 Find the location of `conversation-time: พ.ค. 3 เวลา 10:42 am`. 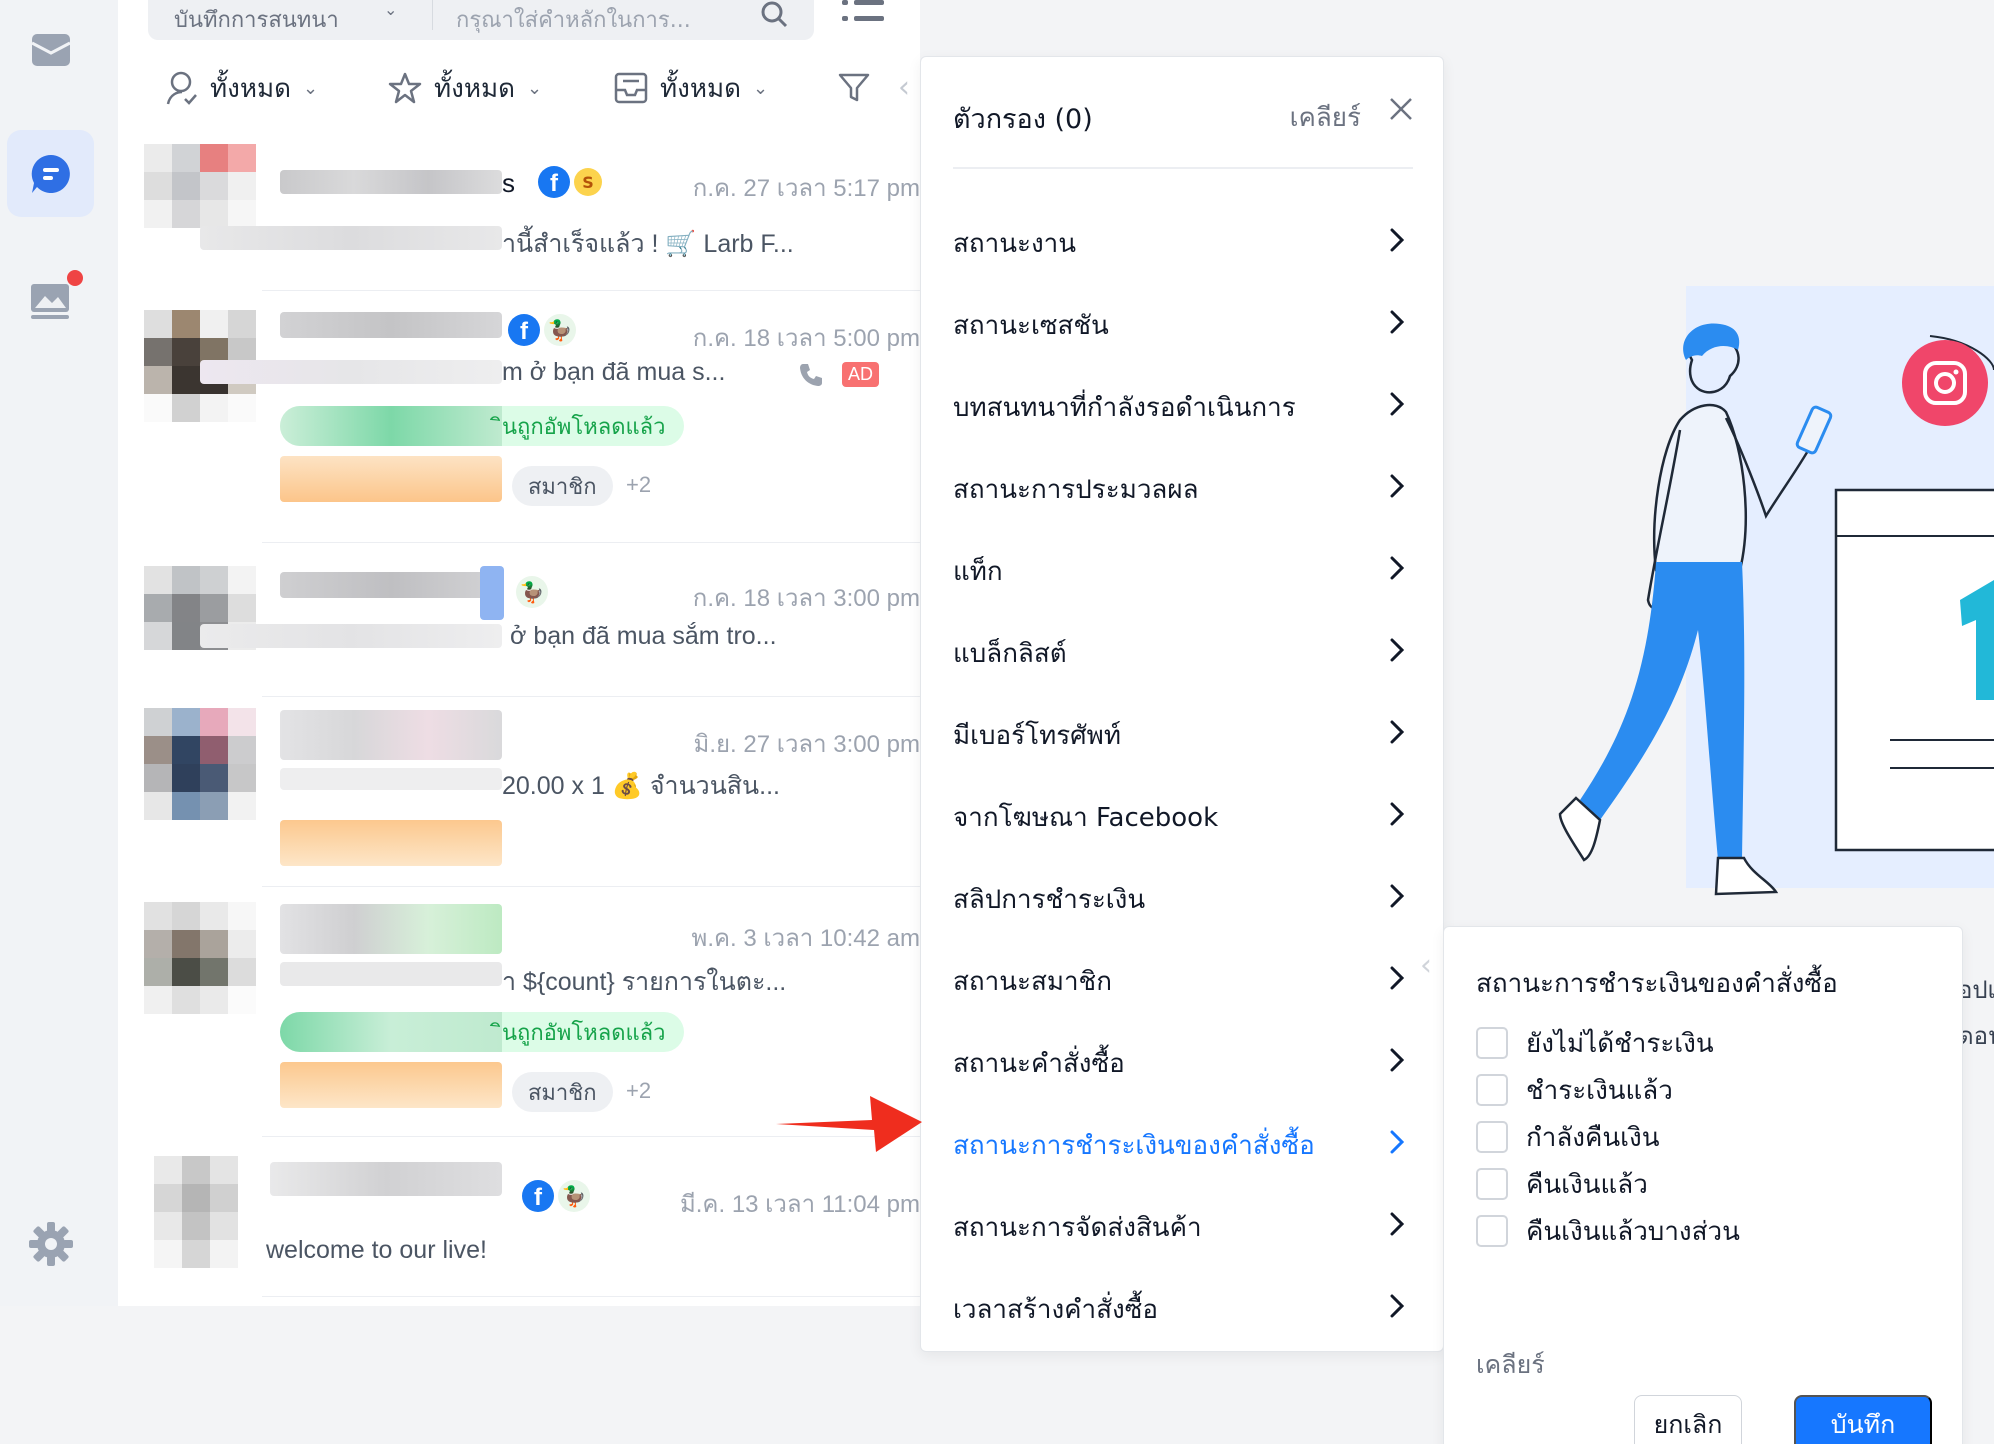

conversation-time: พ.ค. 3 เวลา 10:42 am is located at coordinates (806, 938).